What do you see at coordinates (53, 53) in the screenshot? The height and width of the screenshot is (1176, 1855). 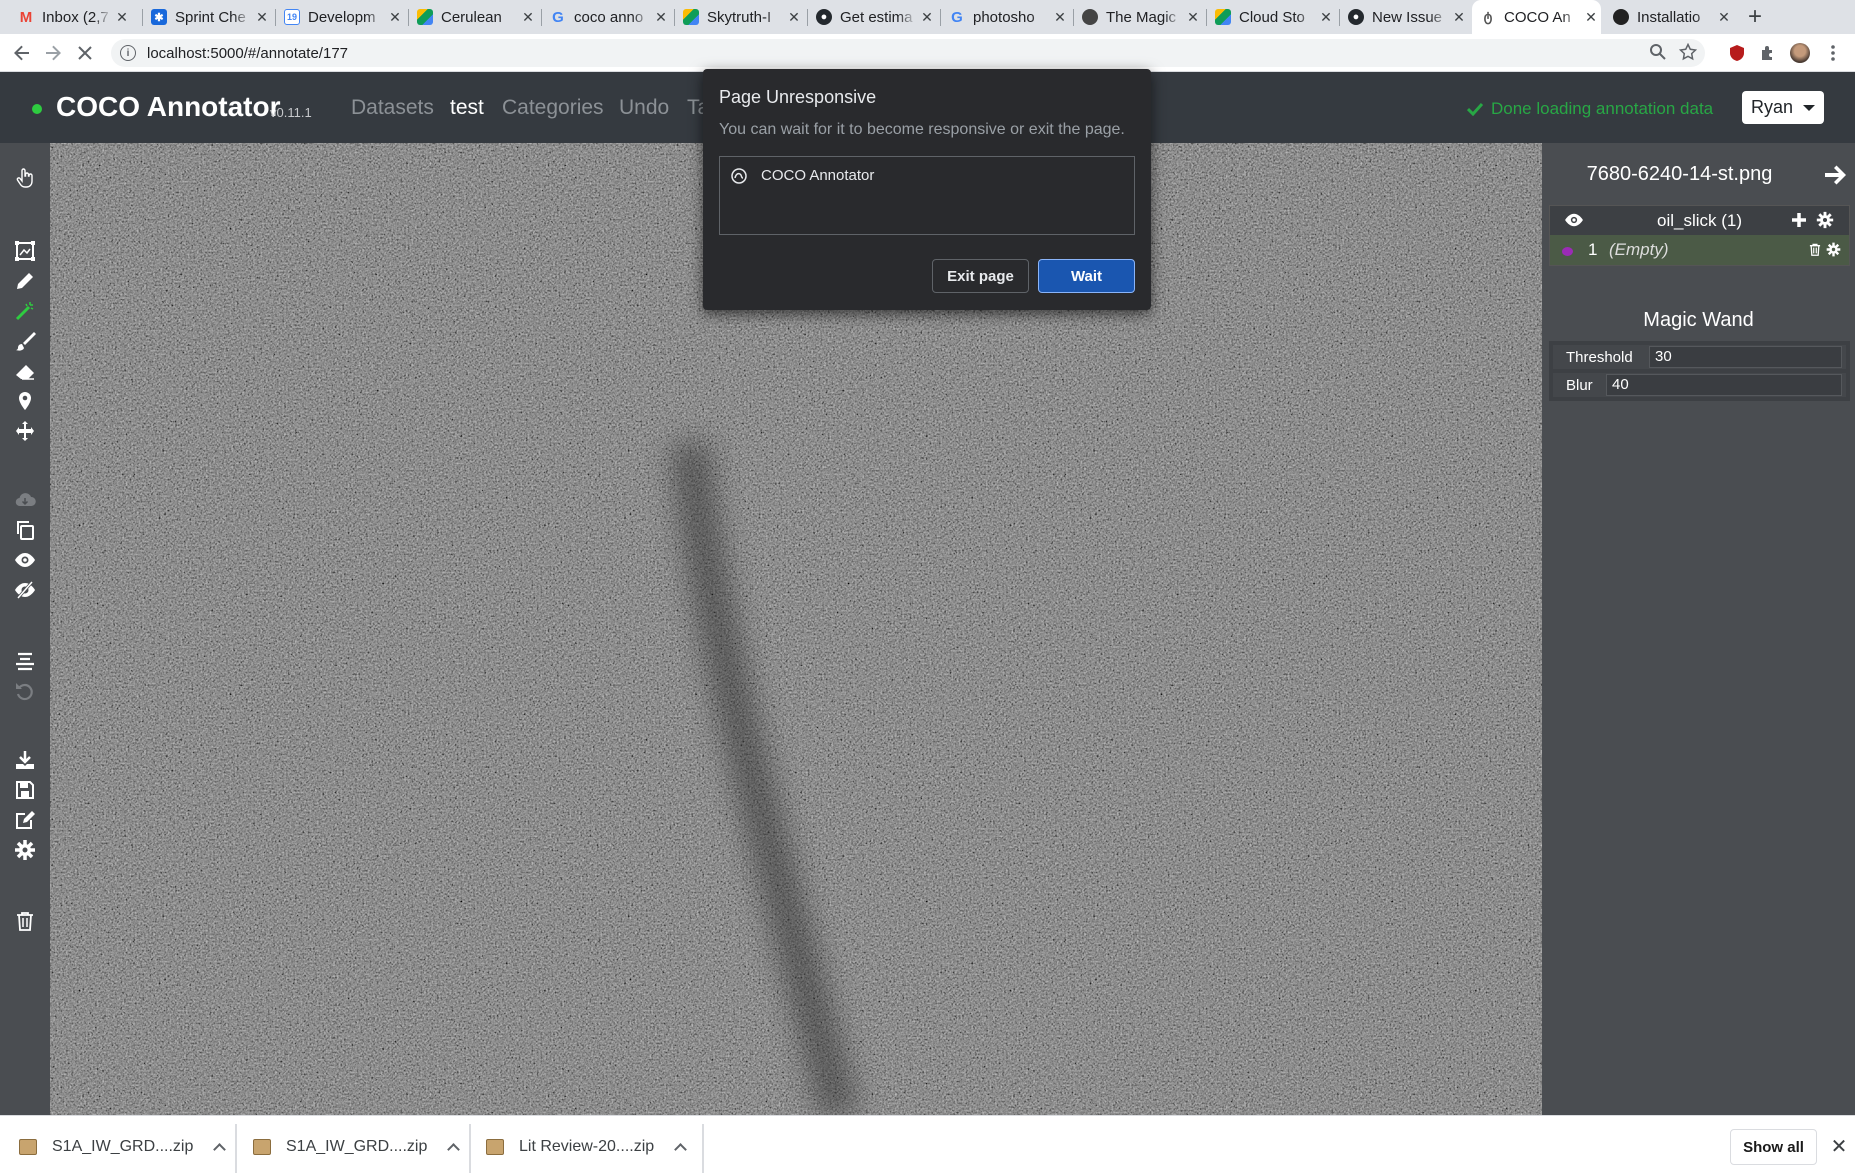 I see `forward-button` at bounding box center [53, 53].